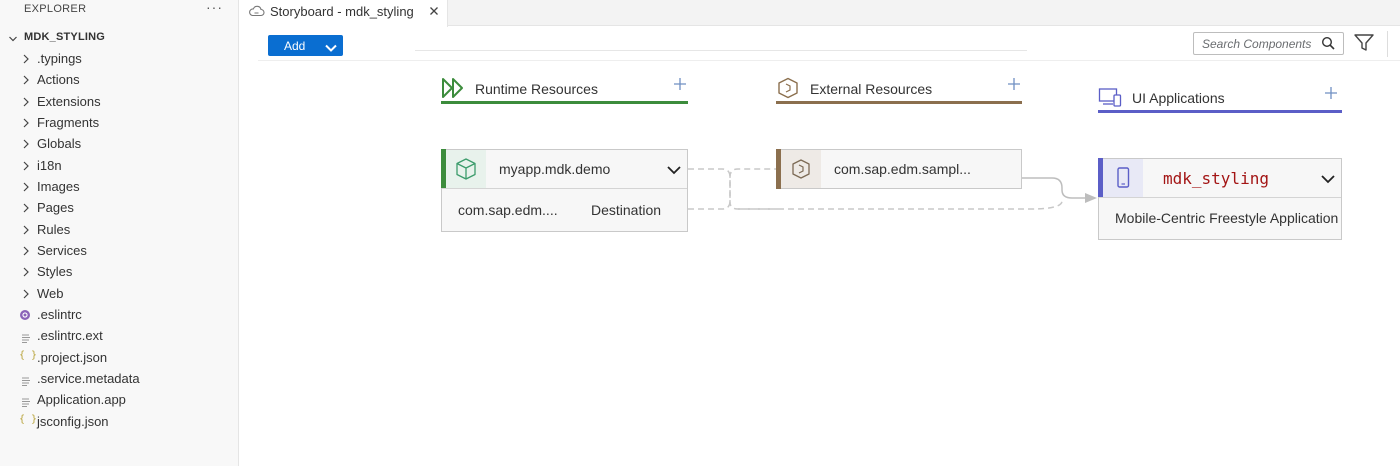 Image resolution: width=1400 pixels, height=466 pixels. Describe the element at coordinates (119, 186) in the screenshot. I see `folder-item: Images` at that location.